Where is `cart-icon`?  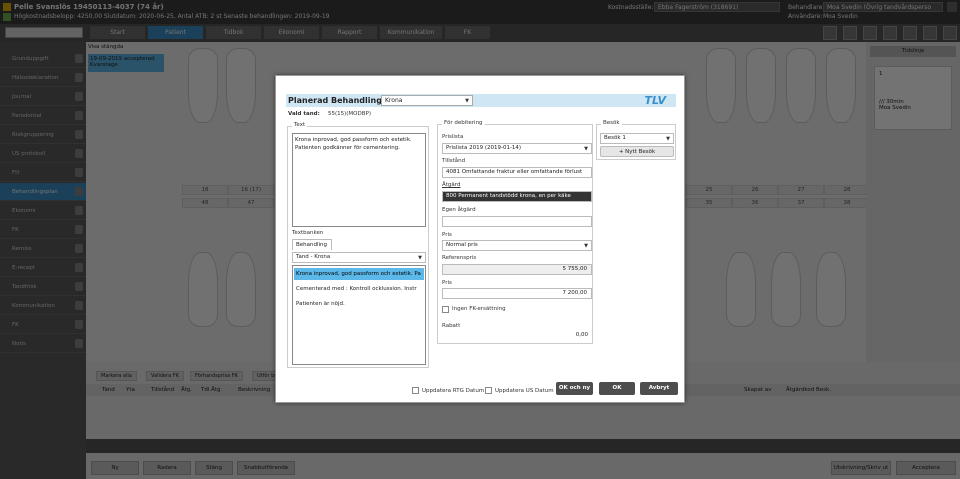 cart-icon is located at coordinates (830, 33).